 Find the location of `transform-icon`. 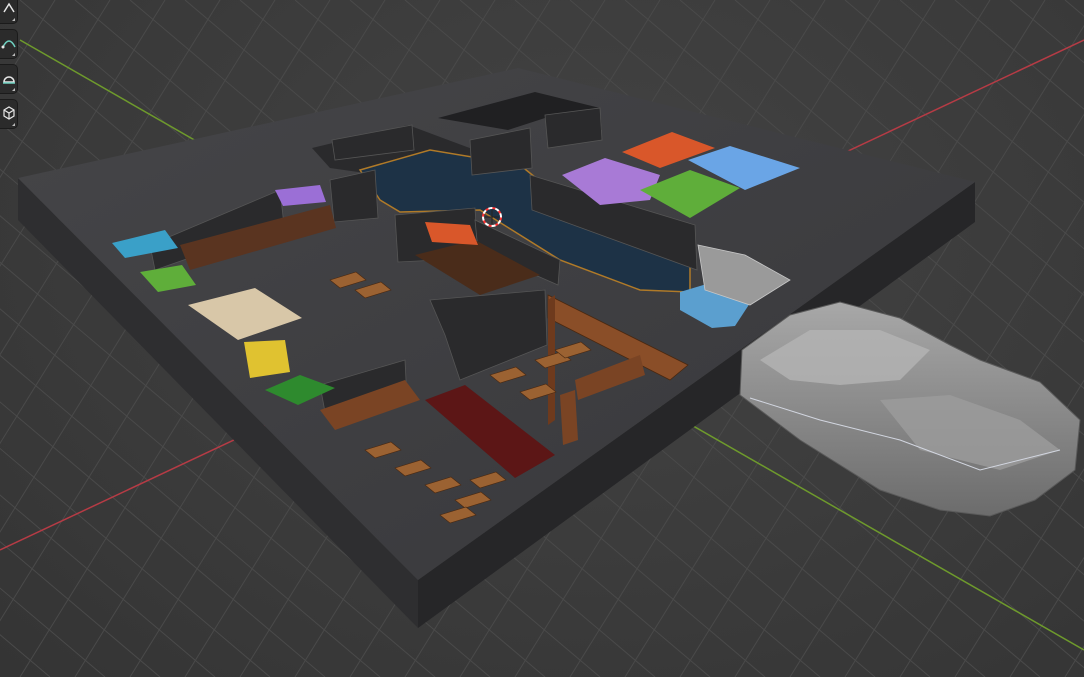

transform-icon is located at coordinates (9, 9).